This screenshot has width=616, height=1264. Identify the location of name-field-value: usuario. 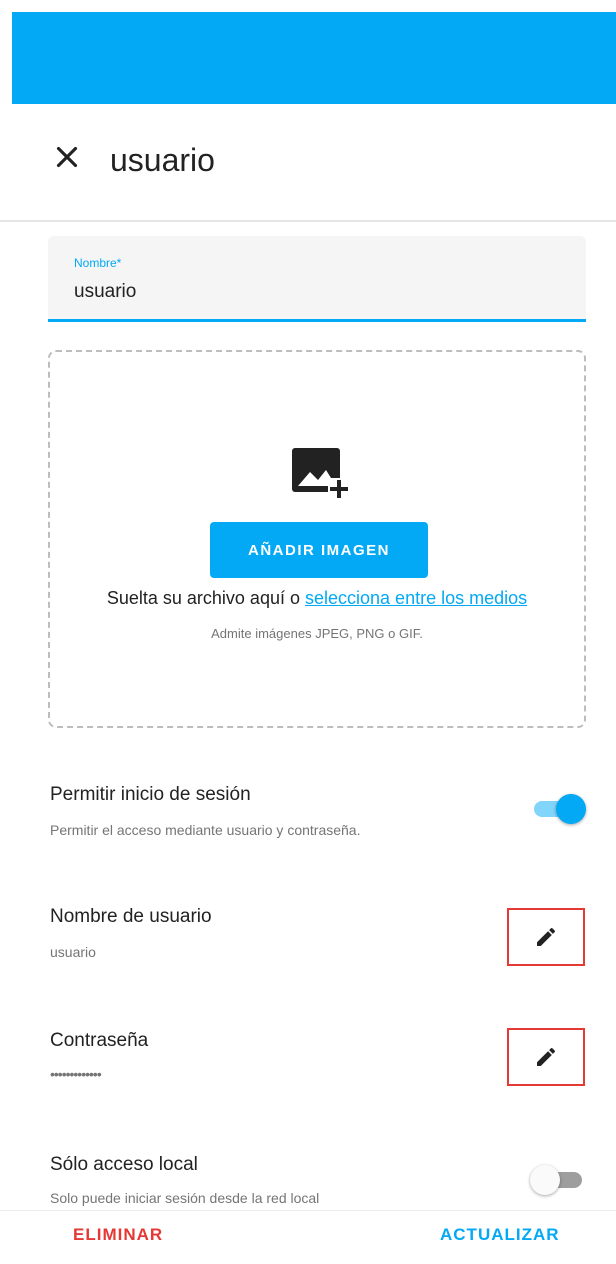
(105, 292).